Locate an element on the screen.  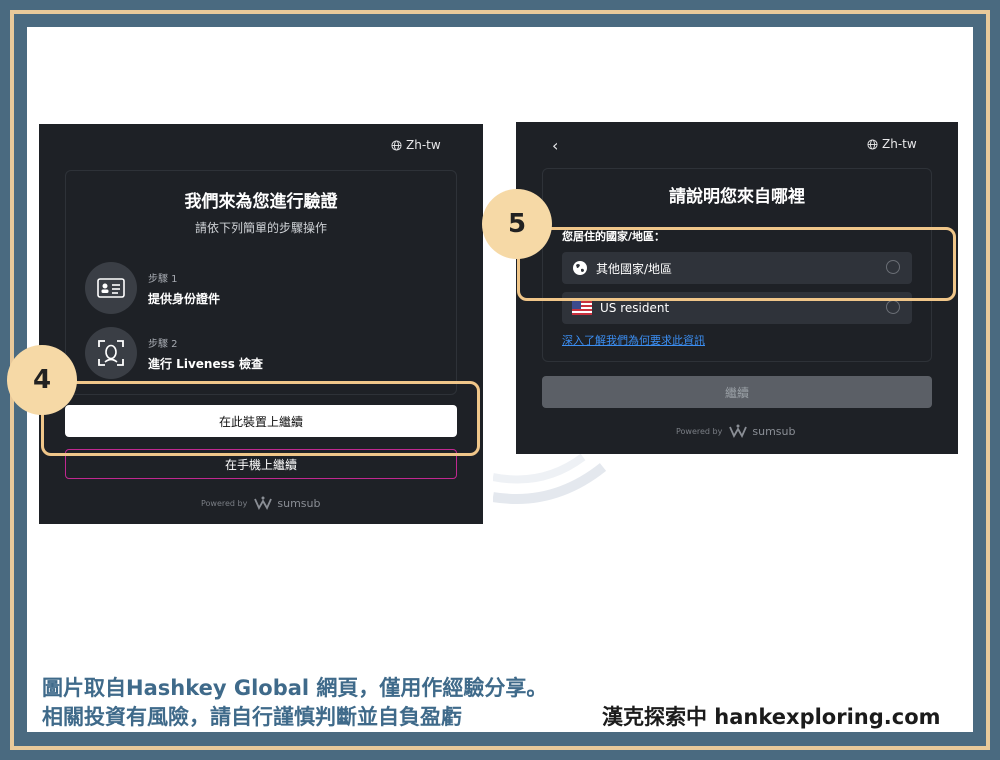
footer-site-brand: 漢克探索中 hankexploring.com is located at coordinates (771, 717).